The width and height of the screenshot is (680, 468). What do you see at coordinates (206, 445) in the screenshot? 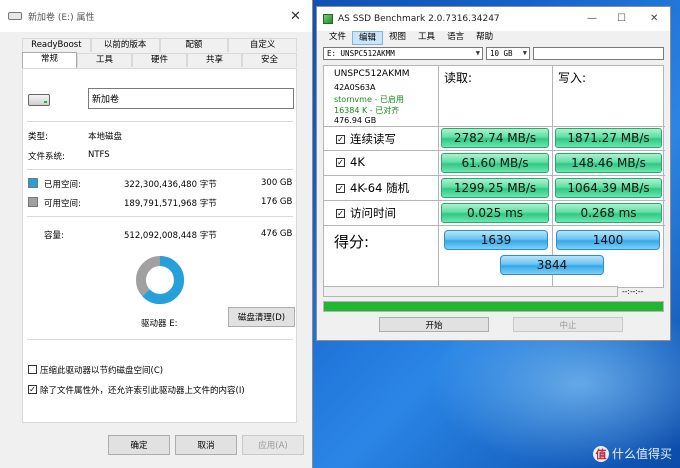
I see `cancel-button: 取消` at bounding box center [206, 445].